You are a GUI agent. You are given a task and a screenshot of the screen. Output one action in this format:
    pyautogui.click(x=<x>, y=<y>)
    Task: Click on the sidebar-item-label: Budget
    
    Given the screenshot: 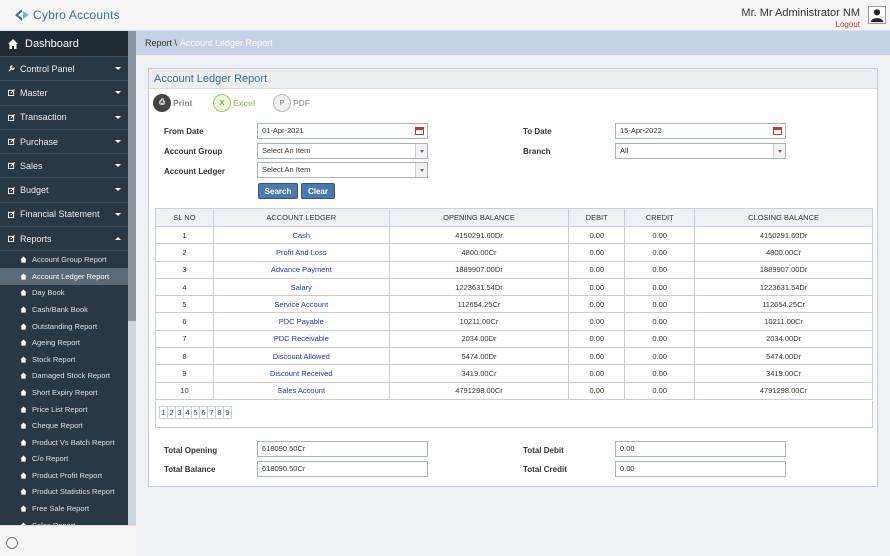 What is the action you would take?
    pyautogui.click(x=34, y=190)
    